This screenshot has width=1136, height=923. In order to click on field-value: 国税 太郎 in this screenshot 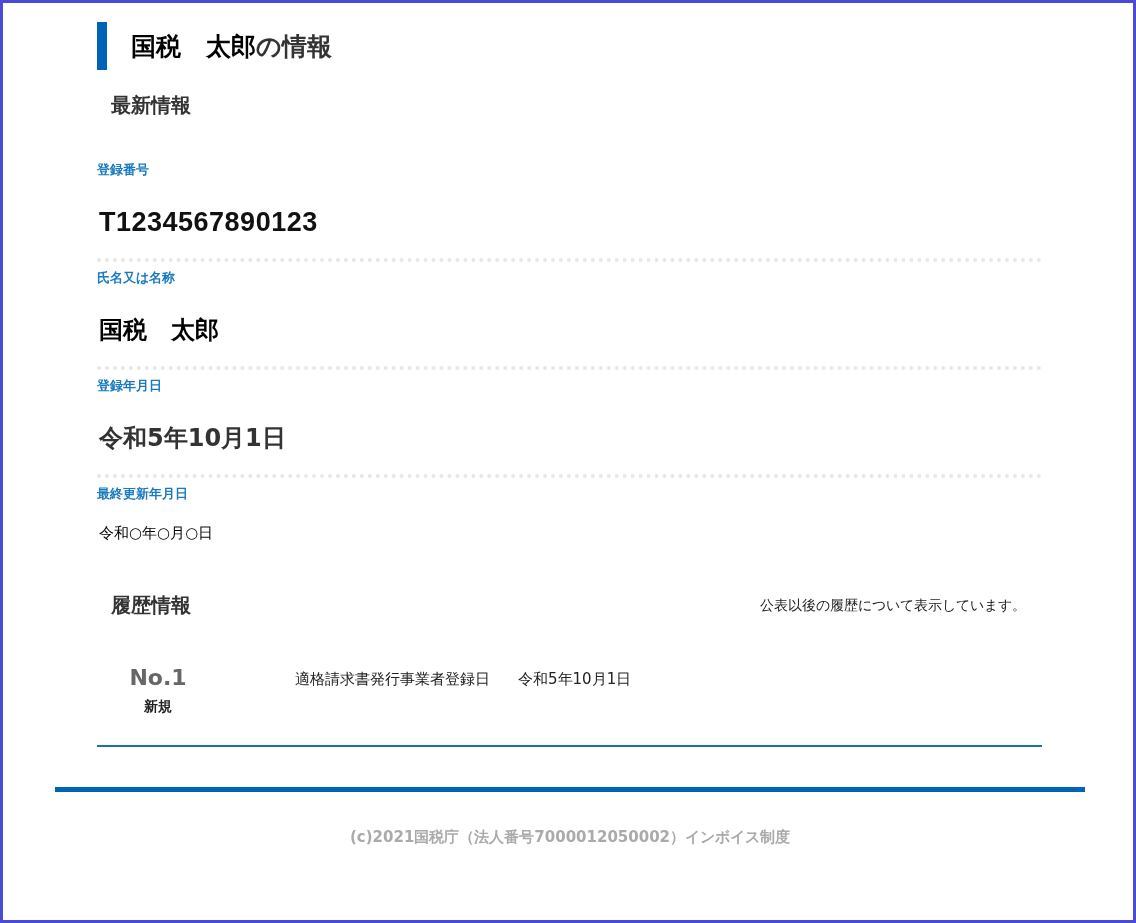, I will do `click(159, 330)`.